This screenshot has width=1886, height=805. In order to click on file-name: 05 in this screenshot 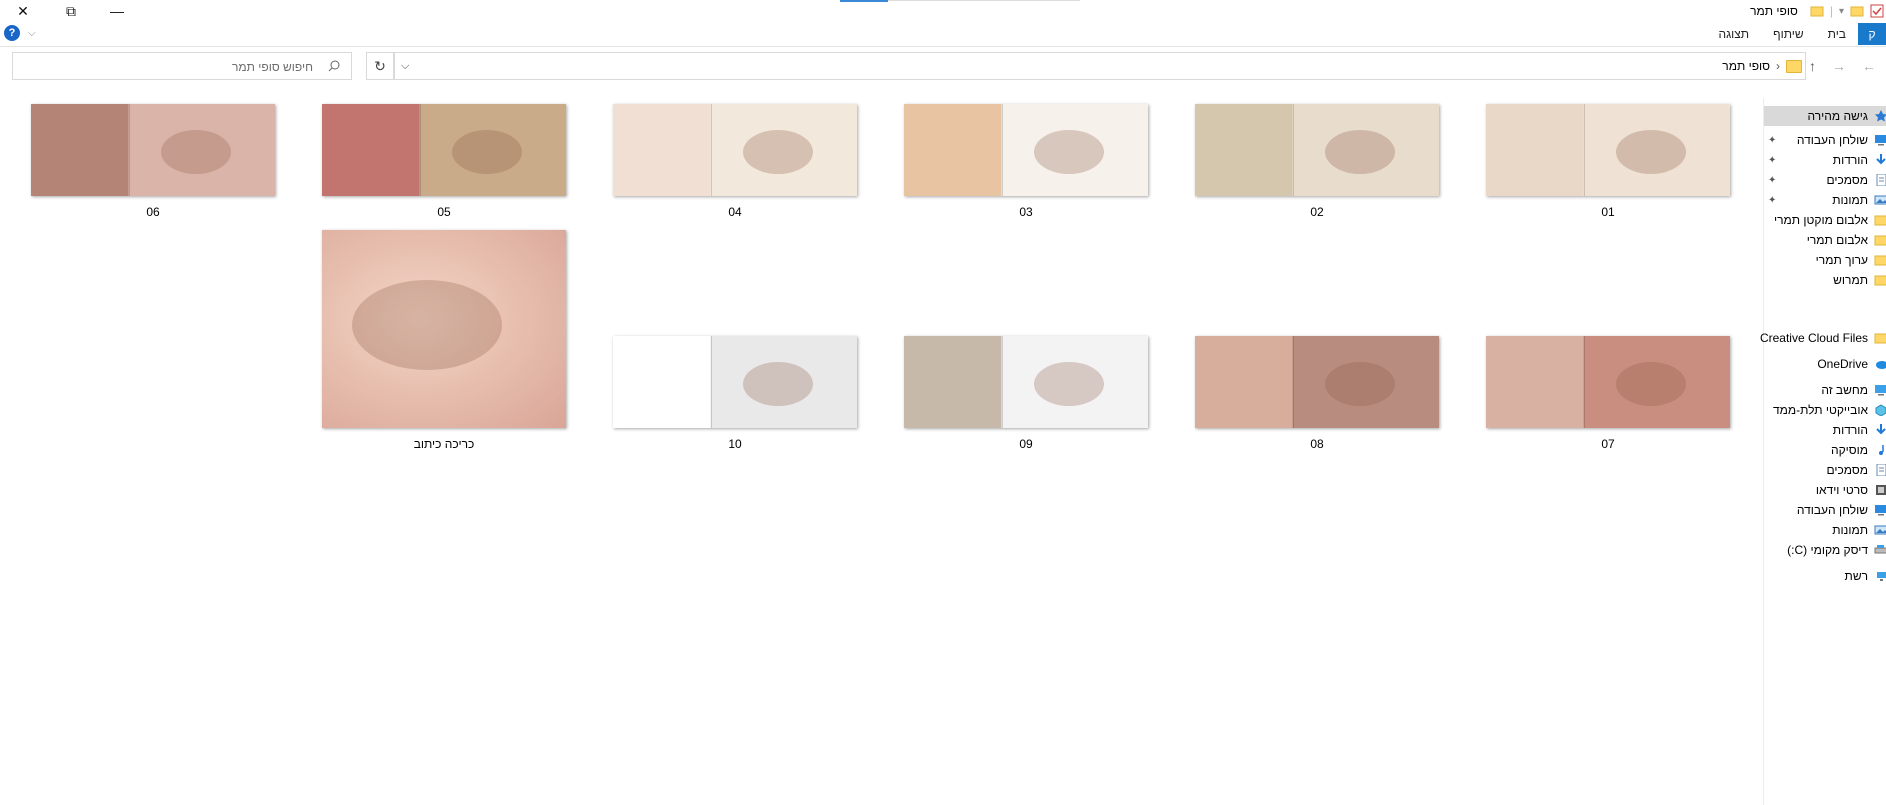, I will do `click(444, 212)`.